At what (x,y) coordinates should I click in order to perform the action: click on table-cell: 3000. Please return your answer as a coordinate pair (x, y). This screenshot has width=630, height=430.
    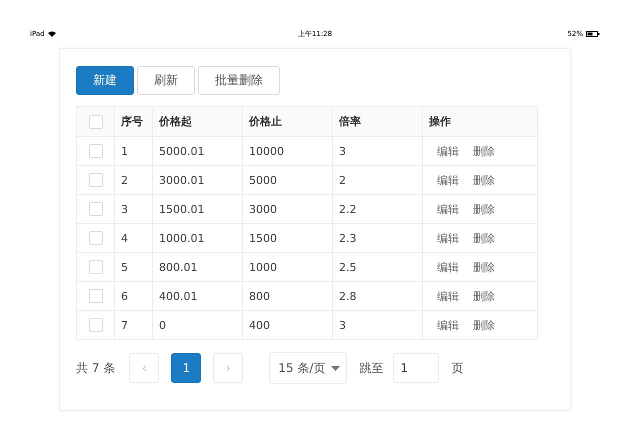
    Looking at the image, I should click on (287, 209).